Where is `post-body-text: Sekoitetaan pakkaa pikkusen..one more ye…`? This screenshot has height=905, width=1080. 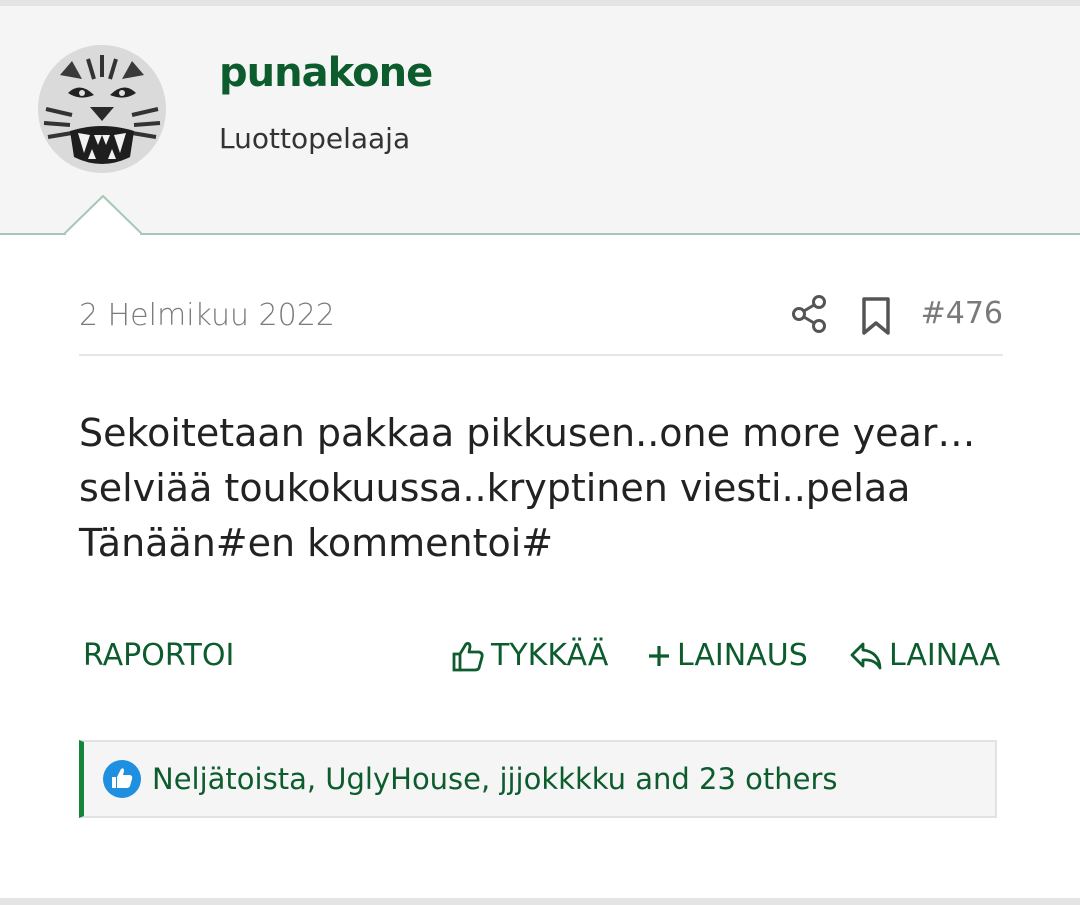 post-body-text: Sekoitetaan pakkaa pikkusen..one more ye… is located at coordinates (527, 488).